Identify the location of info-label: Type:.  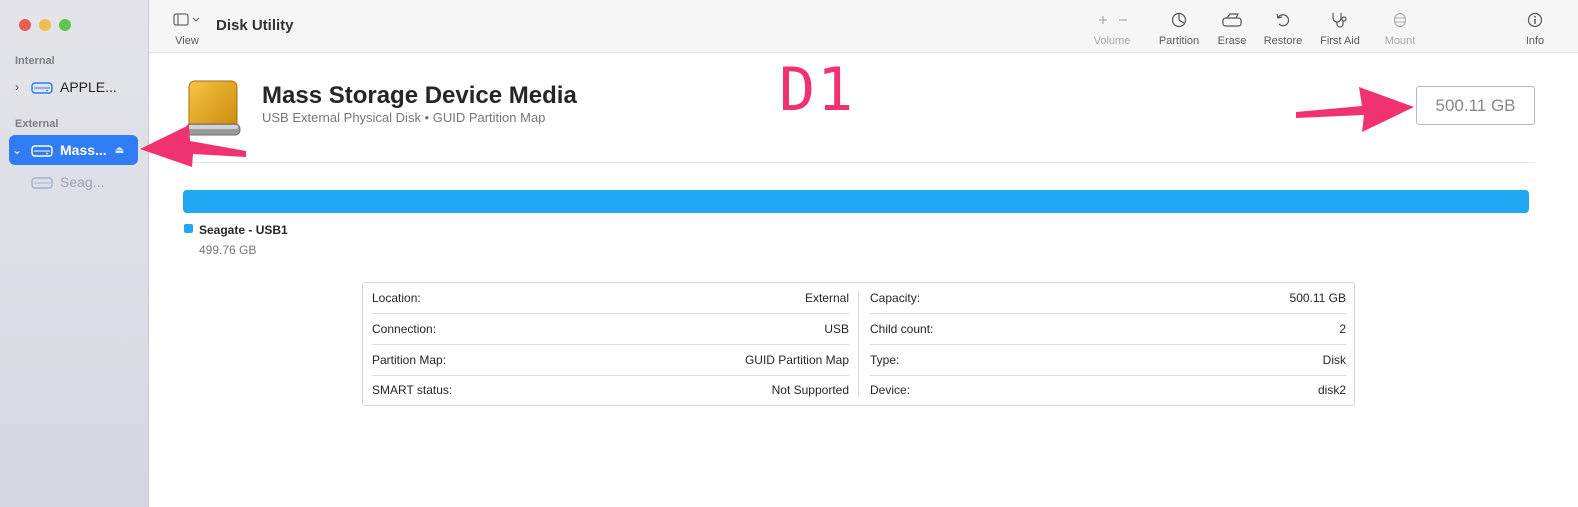
(885, 360).